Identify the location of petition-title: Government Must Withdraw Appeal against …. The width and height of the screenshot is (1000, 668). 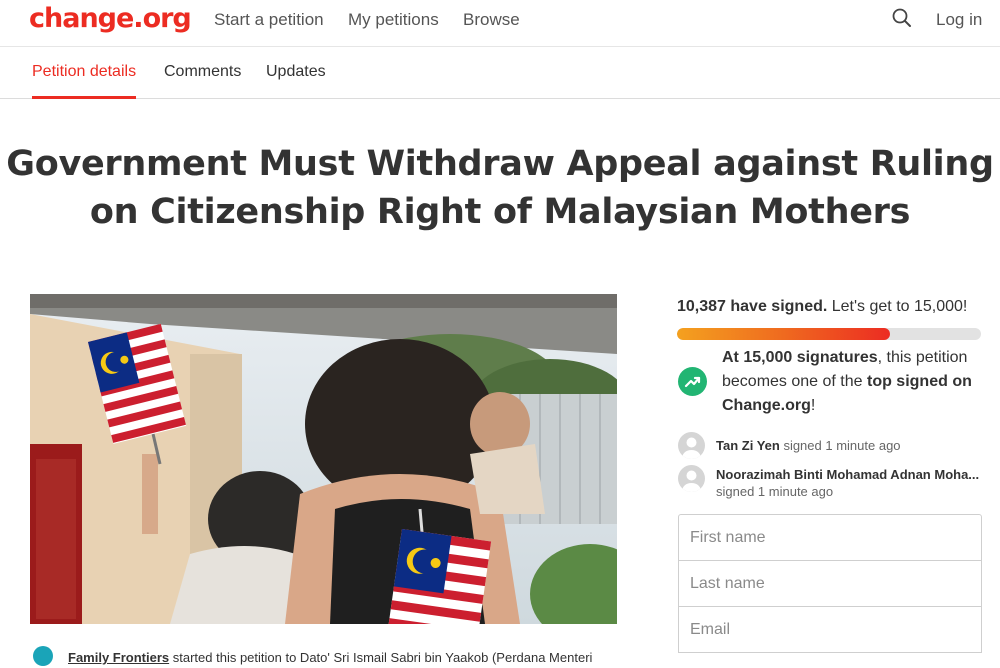
(500, 188).